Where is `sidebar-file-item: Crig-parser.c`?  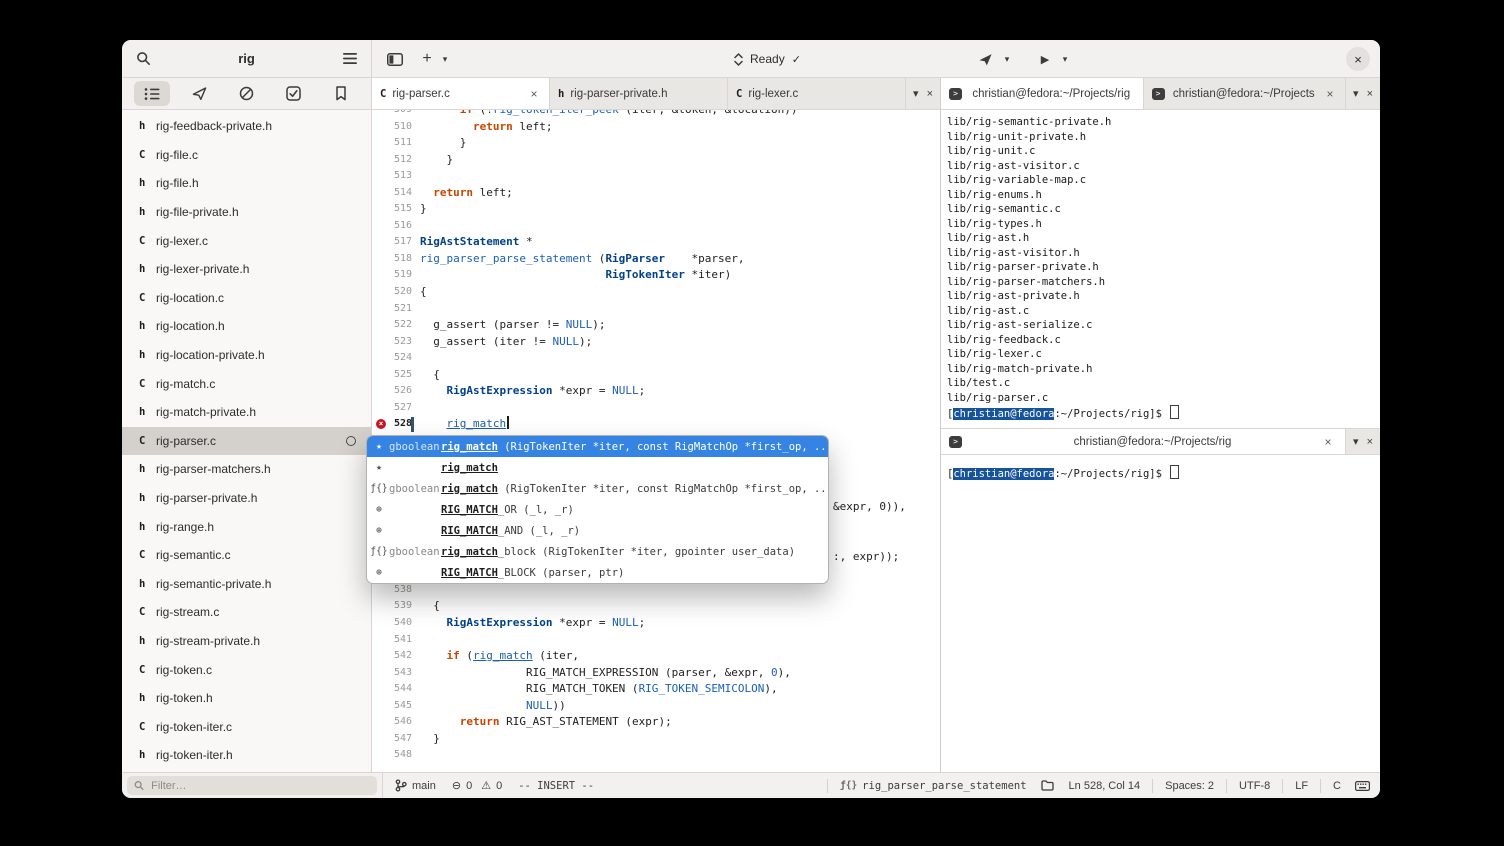 sidebar-file-item: Crig-parser.c is located at coordinates (246, 441).